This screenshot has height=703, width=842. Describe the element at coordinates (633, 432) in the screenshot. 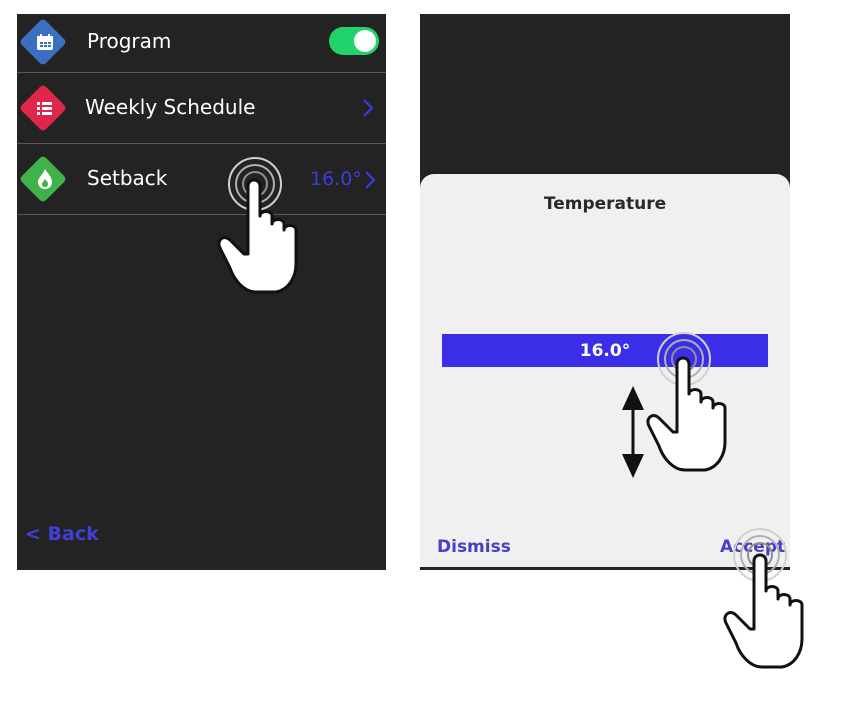

I see `swipe-up-down-icon` at that location.